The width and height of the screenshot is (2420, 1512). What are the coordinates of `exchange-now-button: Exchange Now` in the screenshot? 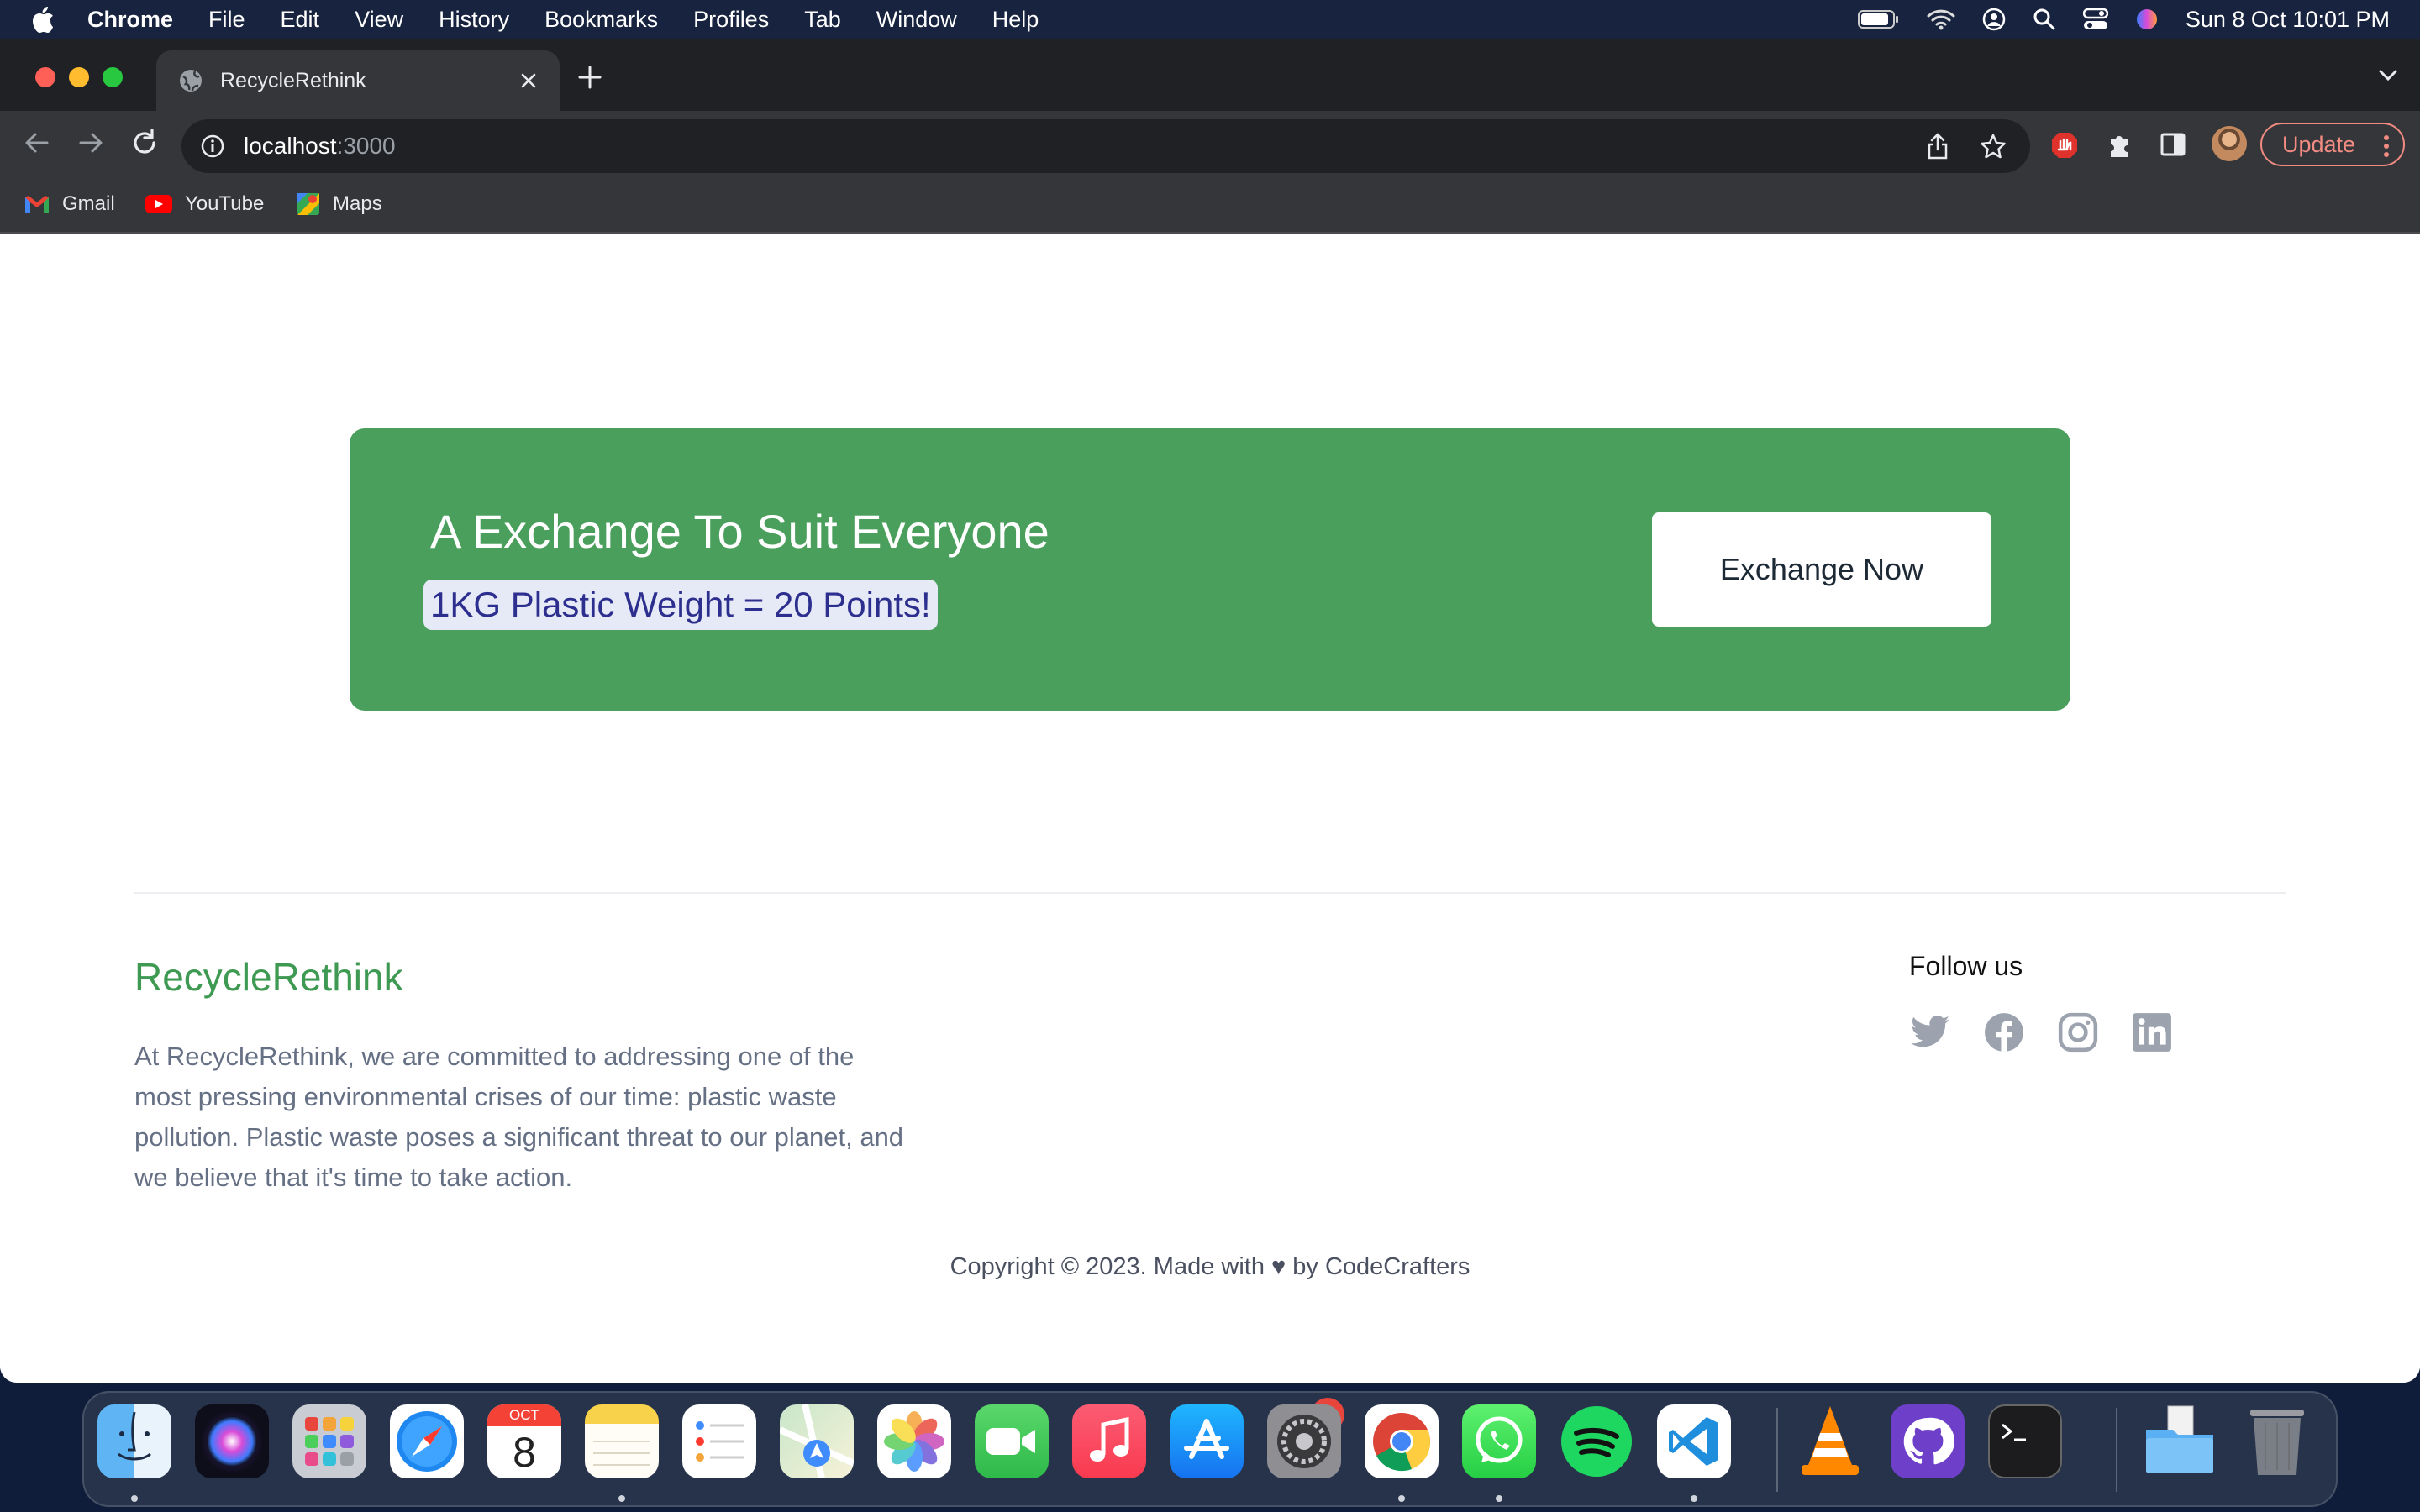 It's located at (1821, 569).